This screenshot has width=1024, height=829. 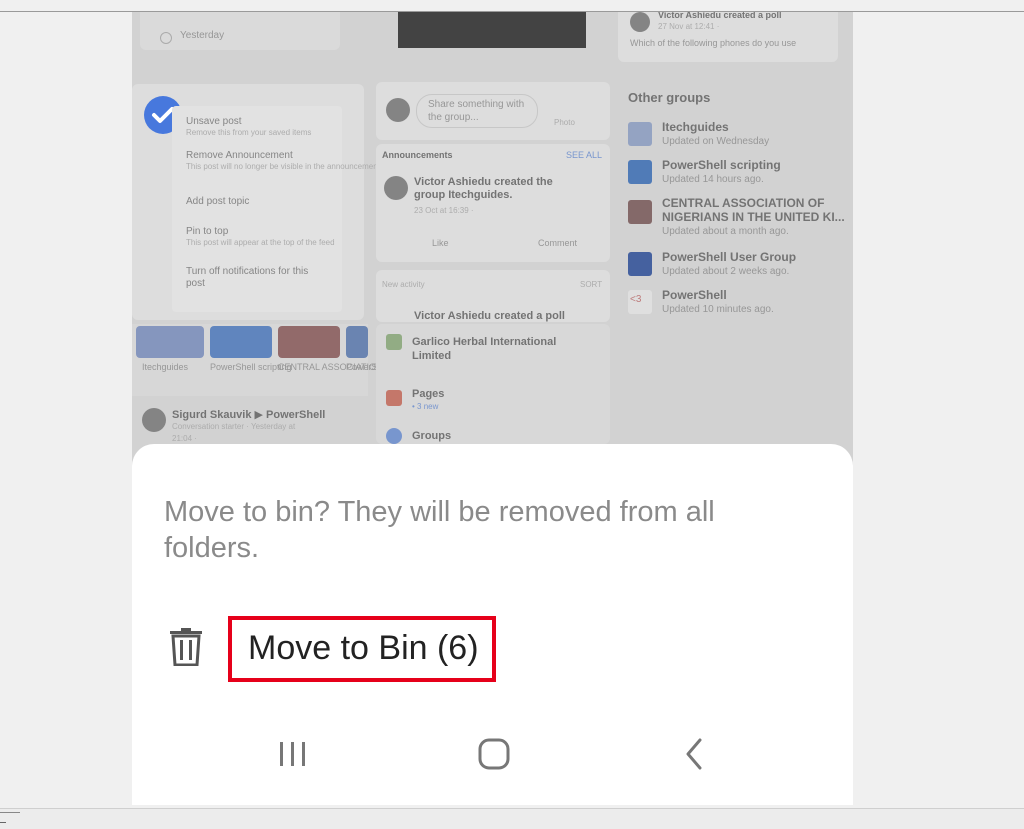 What do you see at coordinates (363, 648) in the screenshot?
I see `move-to-bin-button: Move to Bin (6)` at bounding box center [363, 648].